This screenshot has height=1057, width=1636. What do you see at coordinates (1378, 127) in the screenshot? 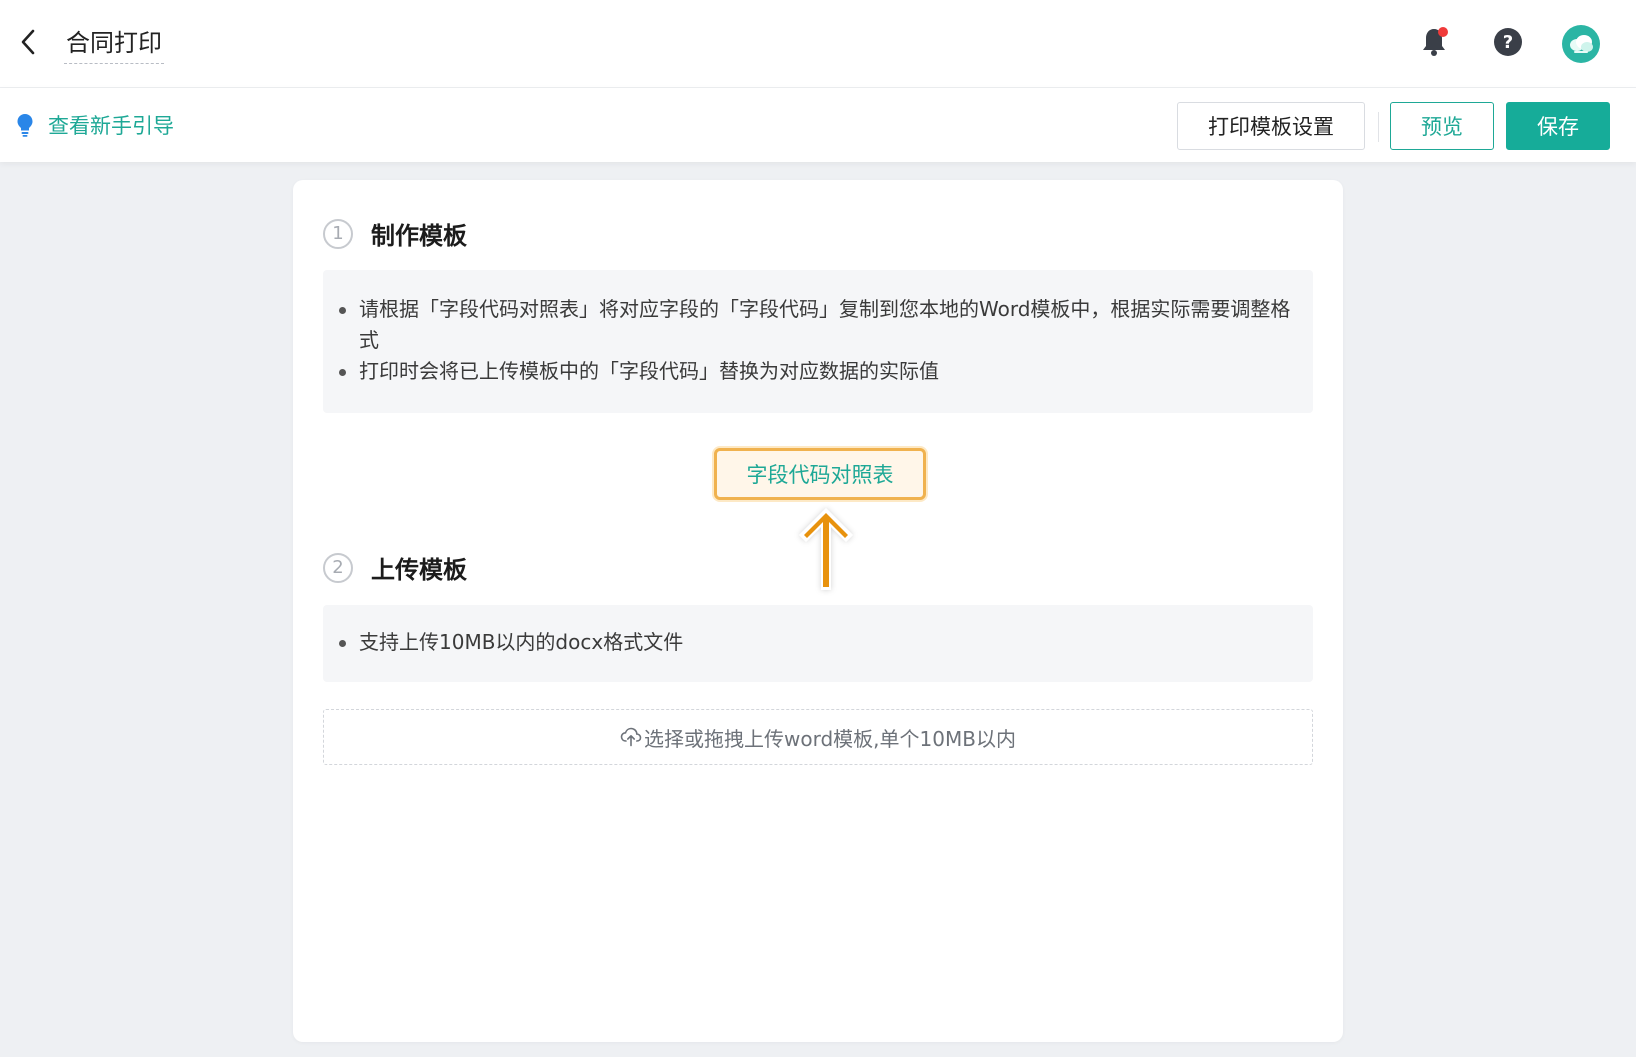
I see `toolbar-divider` at bounding box center [1378, 127].